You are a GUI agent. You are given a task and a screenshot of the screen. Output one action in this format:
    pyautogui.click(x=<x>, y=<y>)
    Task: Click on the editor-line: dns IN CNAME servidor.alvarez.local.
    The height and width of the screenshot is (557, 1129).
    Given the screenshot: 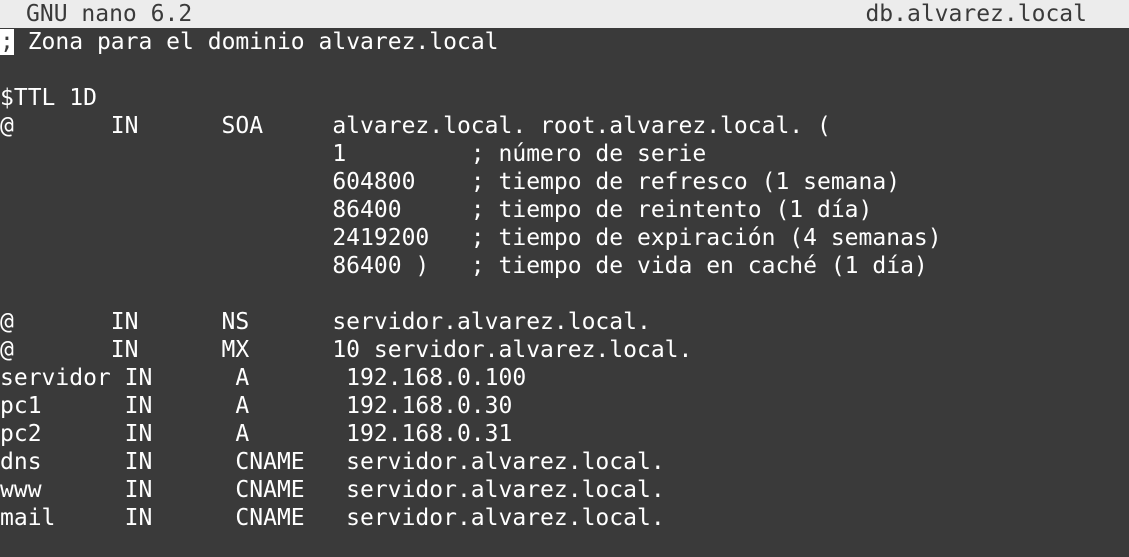 What is the action you would take?
    pyautogui.click(x=332, y=462)
    